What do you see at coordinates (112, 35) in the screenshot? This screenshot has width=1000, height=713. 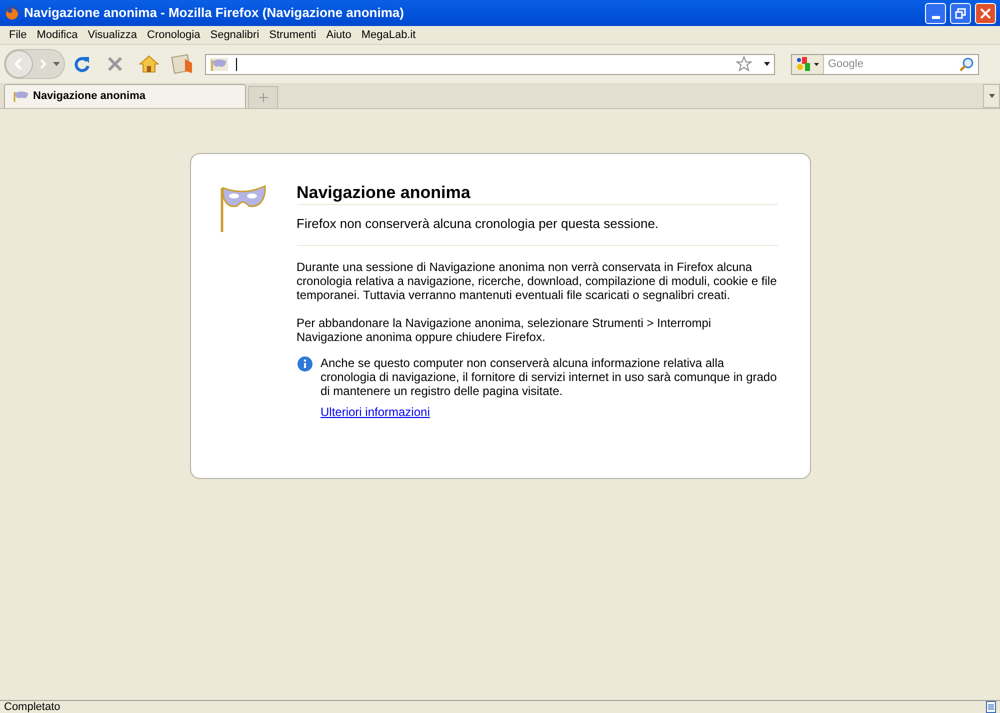 I see `menu-item: Visualizza` at bounding box center [112, 35].